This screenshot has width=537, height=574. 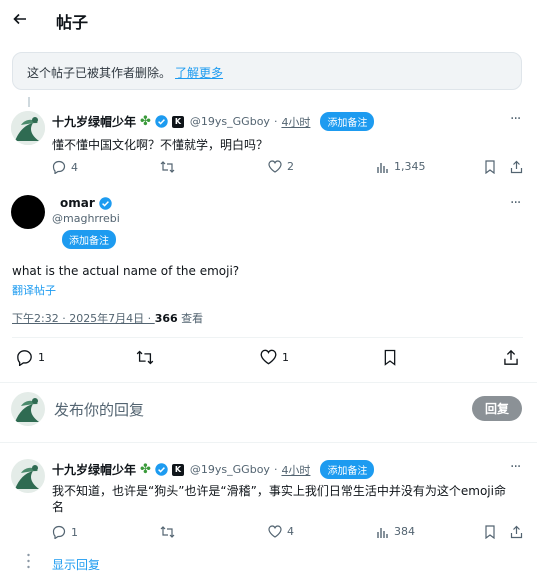 I want to click on reply-button: 4, so click(x=65, y=167).